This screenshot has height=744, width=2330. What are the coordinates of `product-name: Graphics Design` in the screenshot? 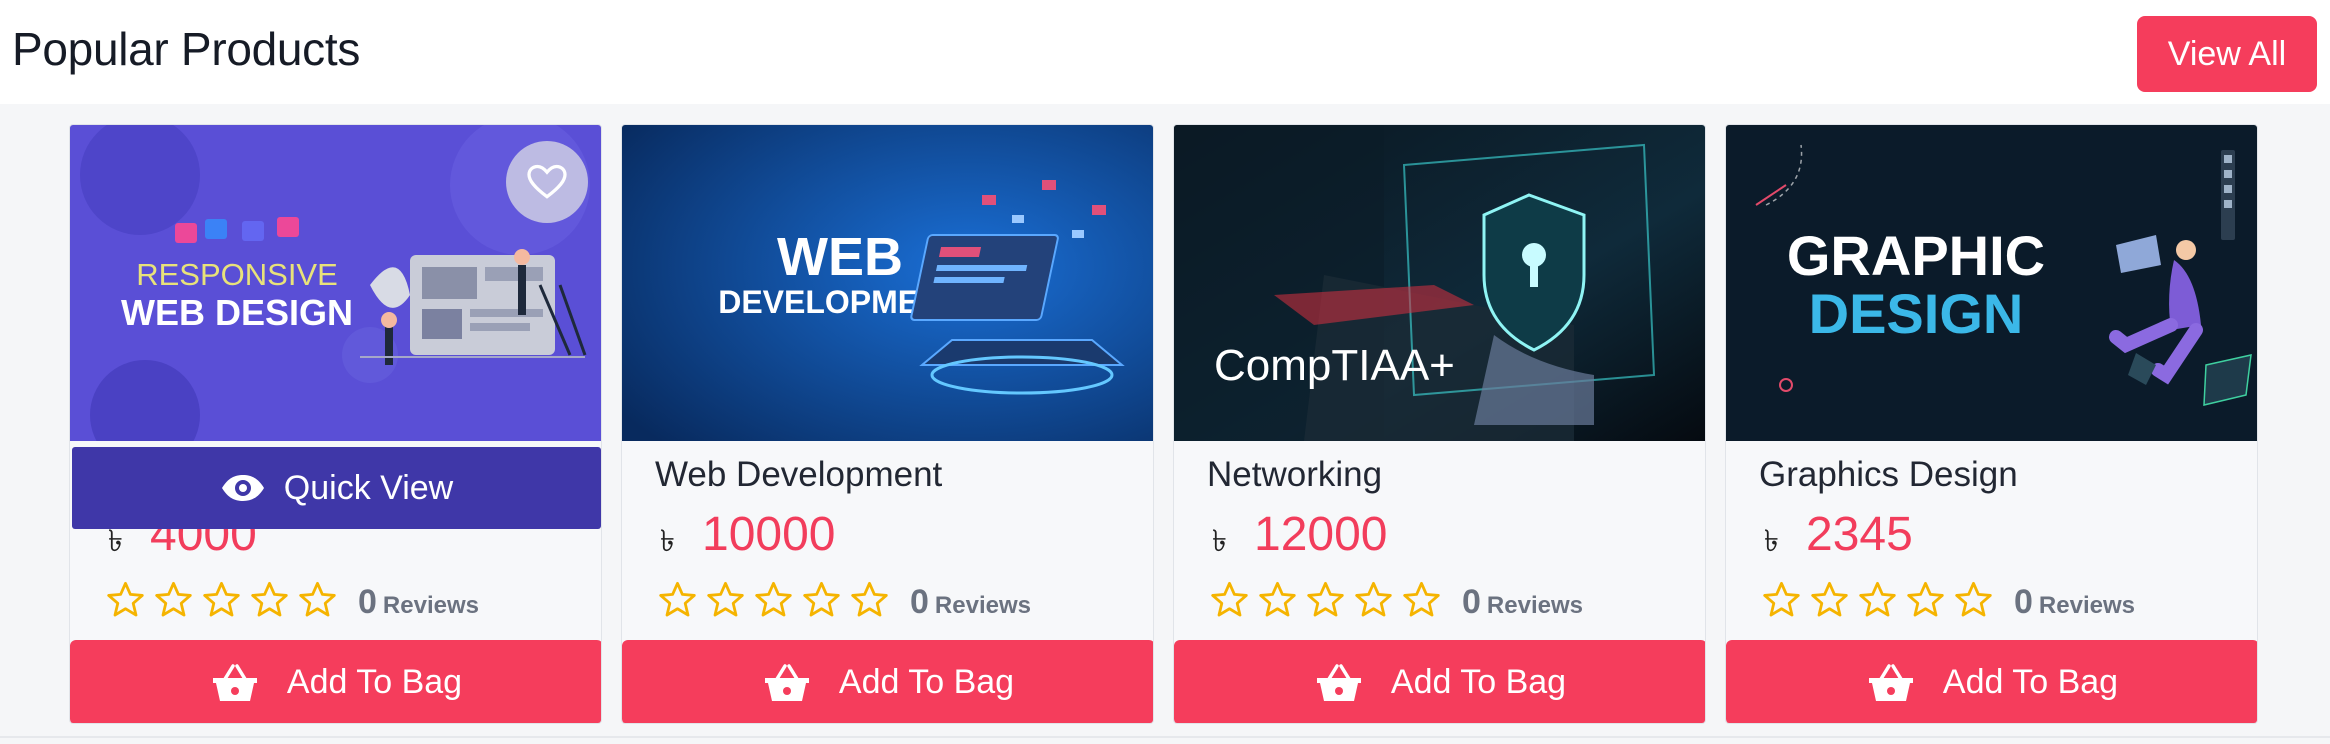 It's located at (1888, 475).